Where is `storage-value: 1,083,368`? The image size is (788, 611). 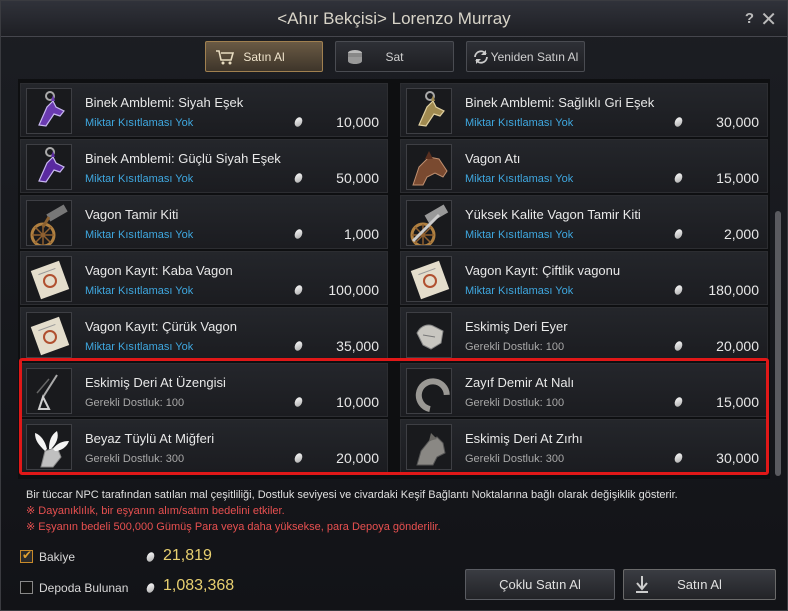
storage-value: 1,083,368 is located at coordinates (199, 585).